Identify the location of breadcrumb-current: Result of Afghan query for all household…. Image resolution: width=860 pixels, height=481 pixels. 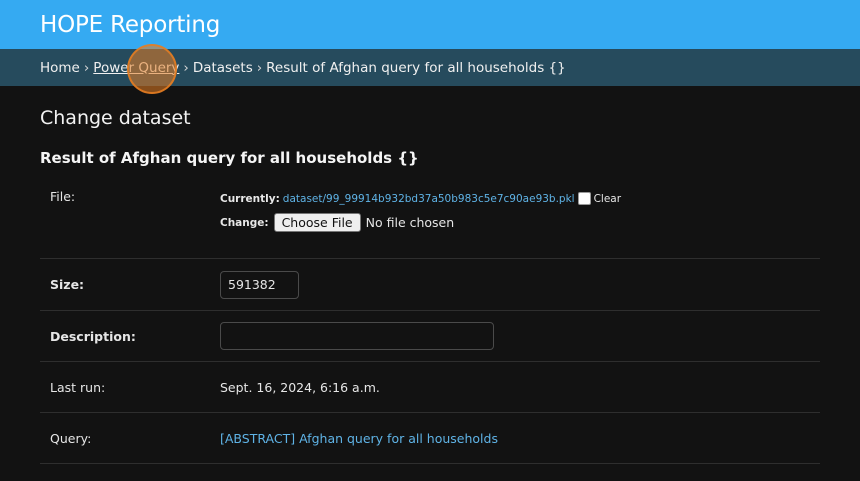
(416, 67).